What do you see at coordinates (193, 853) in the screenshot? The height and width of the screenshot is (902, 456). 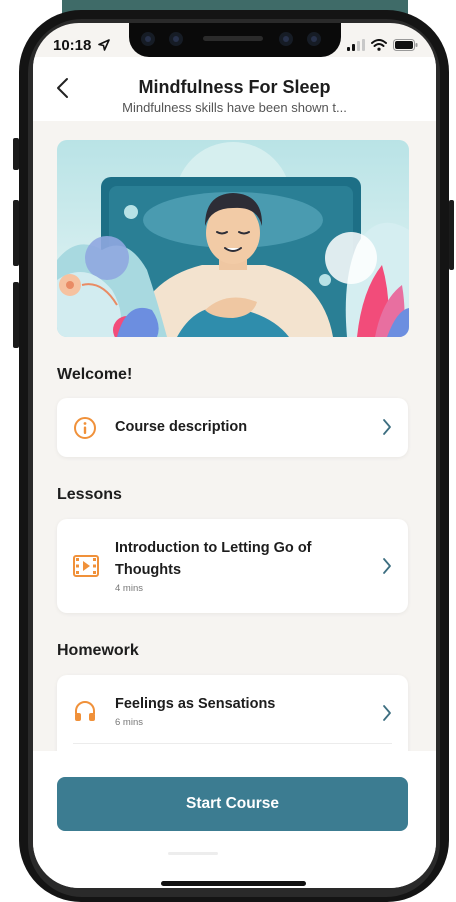 I see `faded-indicator` at bounding box center [193, 853].